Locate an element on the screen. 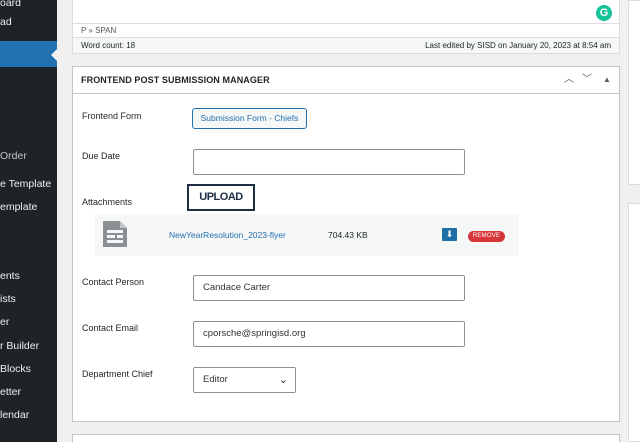  document-icon is located at coordinates (115, 234).